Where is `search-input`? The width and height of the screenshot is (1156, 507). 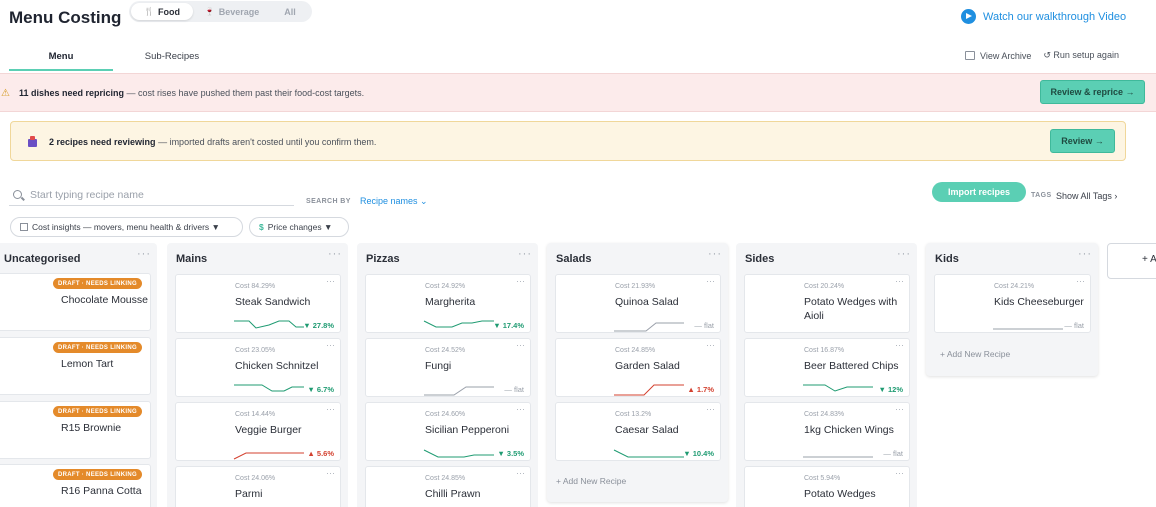
search-input is located at coordinates (155, 194).